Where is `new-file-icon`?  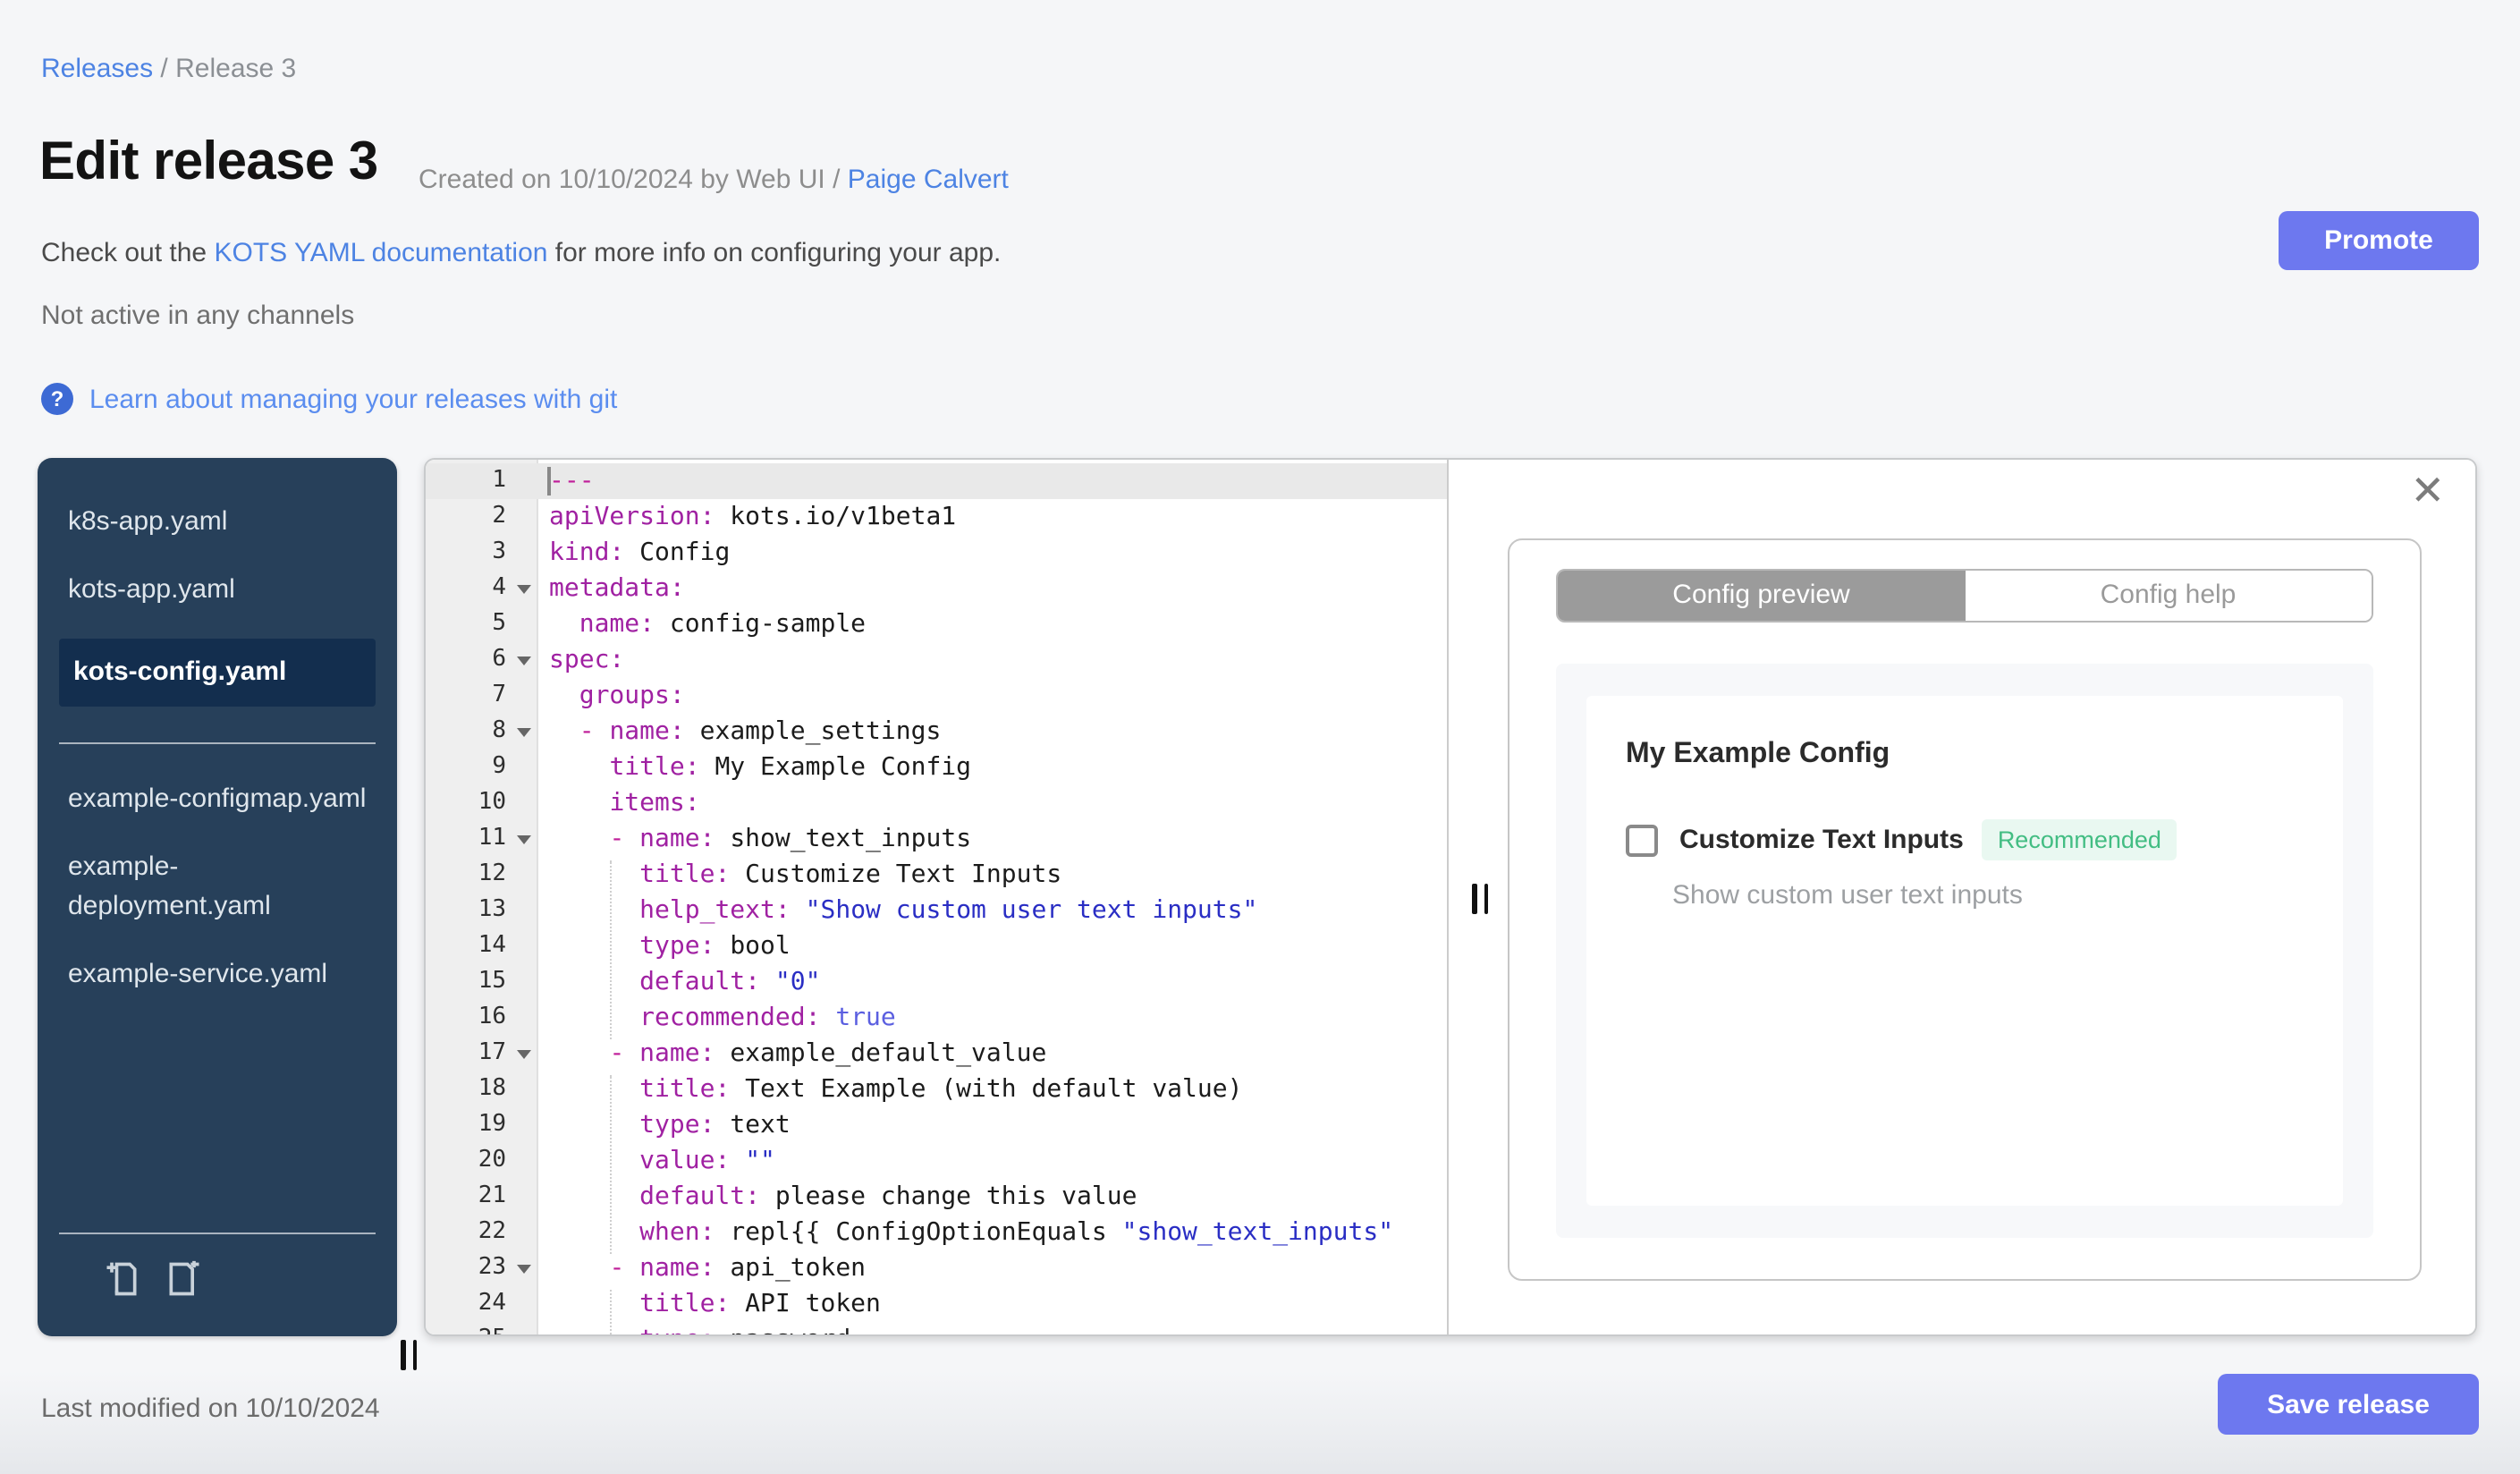
new-file-icon is located at coordinates (184, 1283).